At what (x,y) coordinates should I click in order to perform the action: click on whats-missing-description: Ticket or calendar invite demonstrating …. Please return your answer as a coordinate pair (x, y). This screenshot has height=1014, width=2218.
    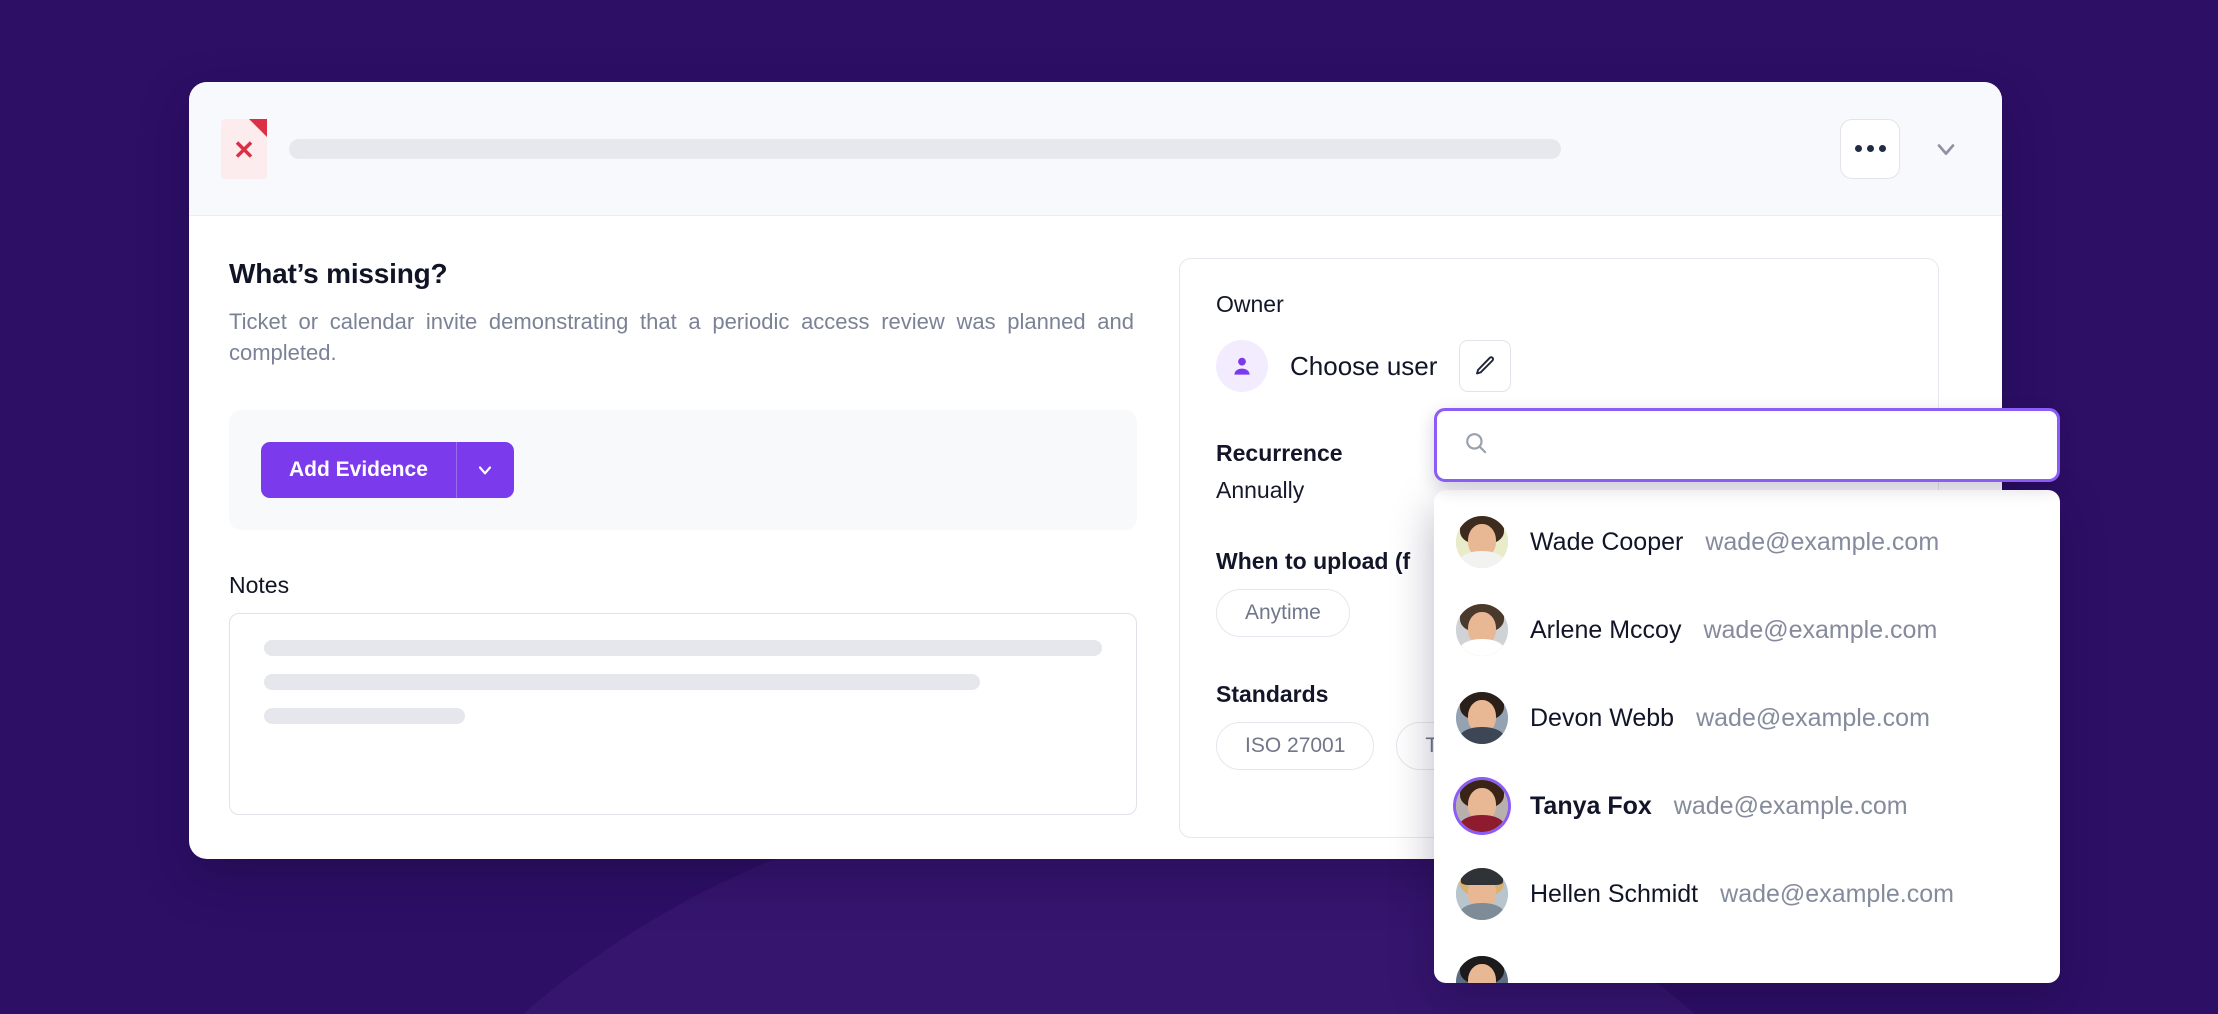
    Looking at the image, I should click on (681, 337).